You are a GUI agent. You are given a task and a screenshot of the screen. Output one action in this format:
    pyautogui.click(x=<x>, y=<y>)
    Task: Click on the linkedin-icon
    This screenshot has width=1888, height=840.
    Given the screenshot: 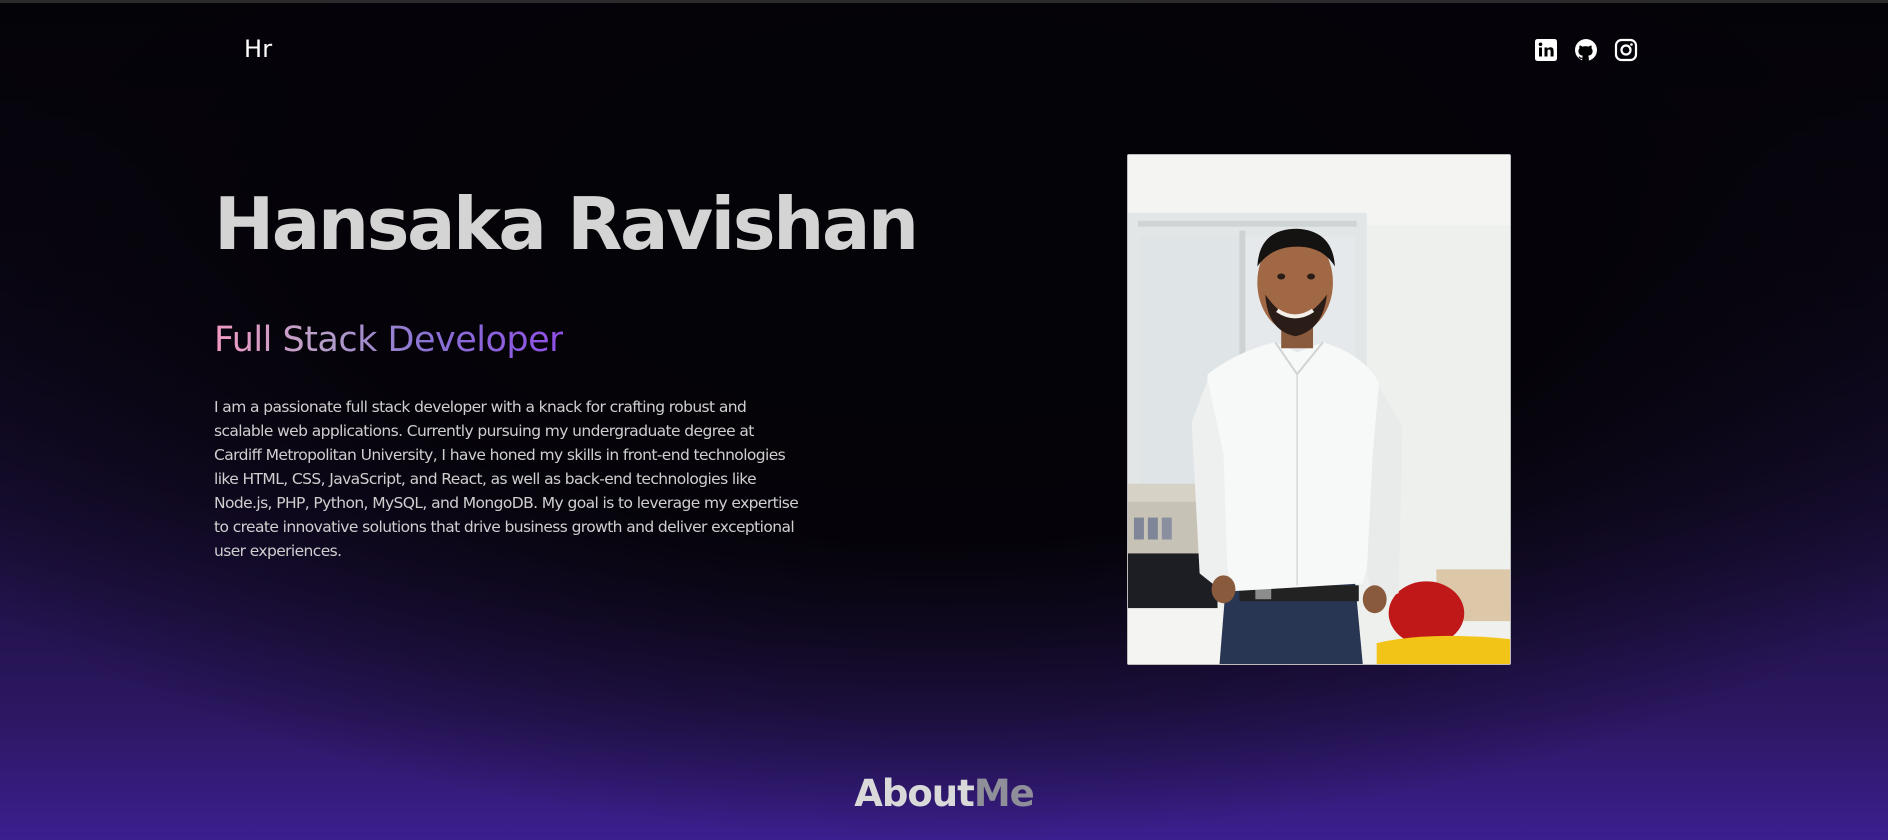 What is the action you would take?
    pyautogui.click(x=1546, y=50)
    